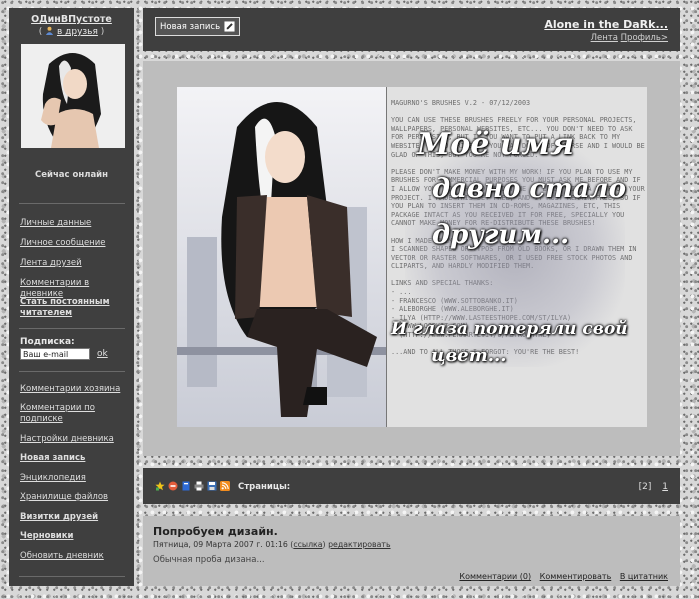  Describe the element at coordinates (212, 486) in the screenshot. I see `save-icon` at that location.